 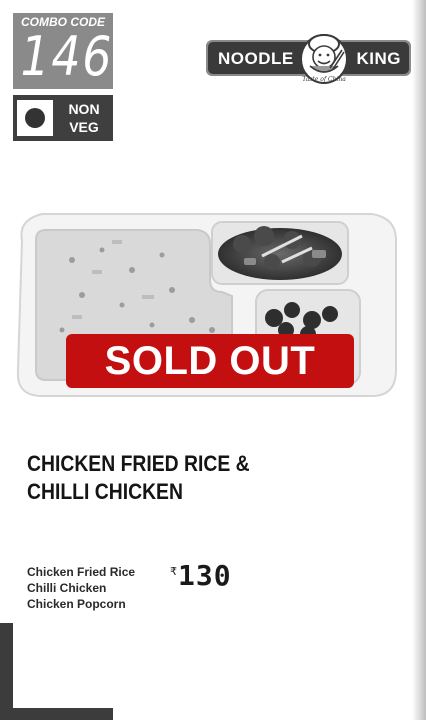 What do you see at coordinates (81, 572) in the screenshot?
I see `list-item: Chicken Fried Rice` at bounding box center [81, 572].